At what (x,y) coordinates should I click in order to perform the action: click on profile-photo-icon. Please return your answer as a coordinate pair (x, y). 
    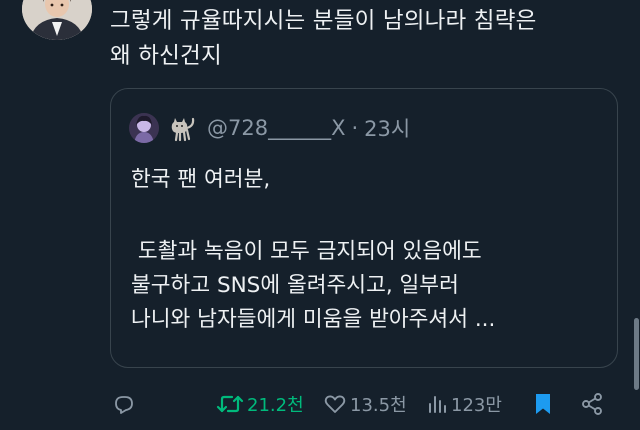
    Looking at the image, I should click on (57, 20).